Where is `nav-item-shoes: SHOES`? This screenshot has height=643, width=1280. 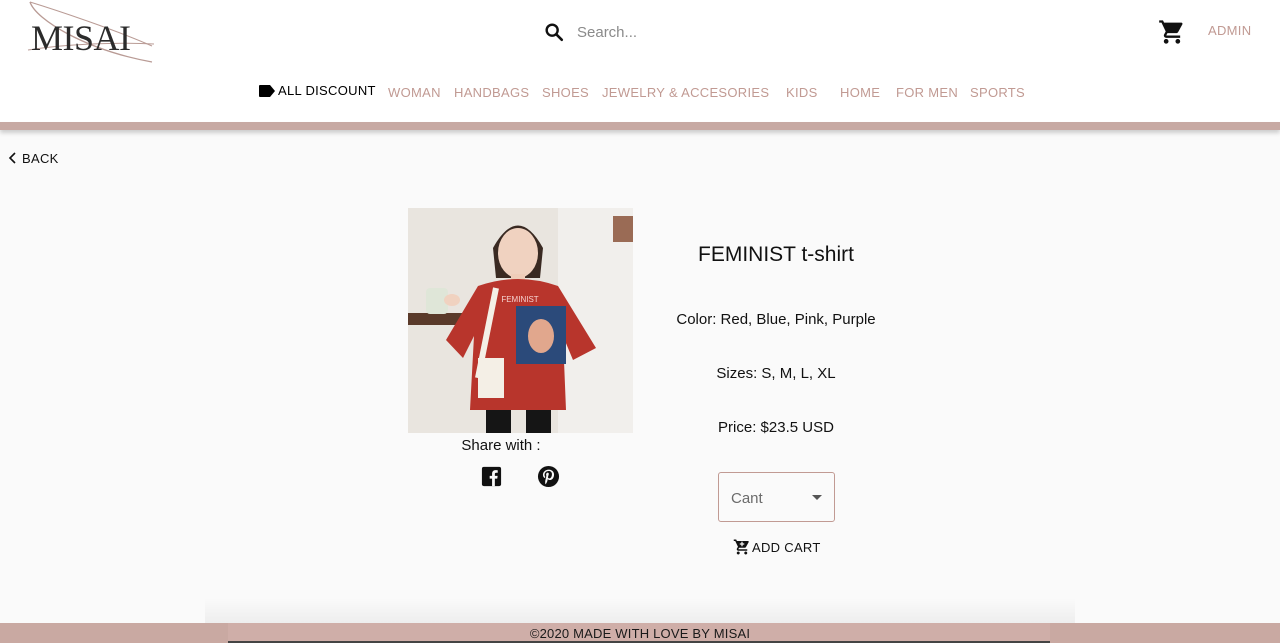 nav-item-shoes: SHOES is located at coordinates (565, 92).